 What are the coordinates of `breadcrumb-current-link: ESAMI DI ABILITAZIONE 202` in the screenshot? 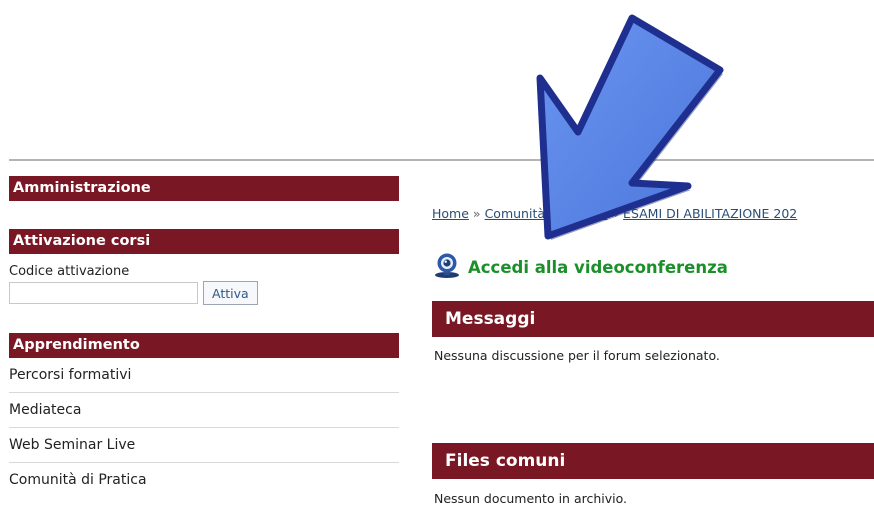 It's located at (710, 213).